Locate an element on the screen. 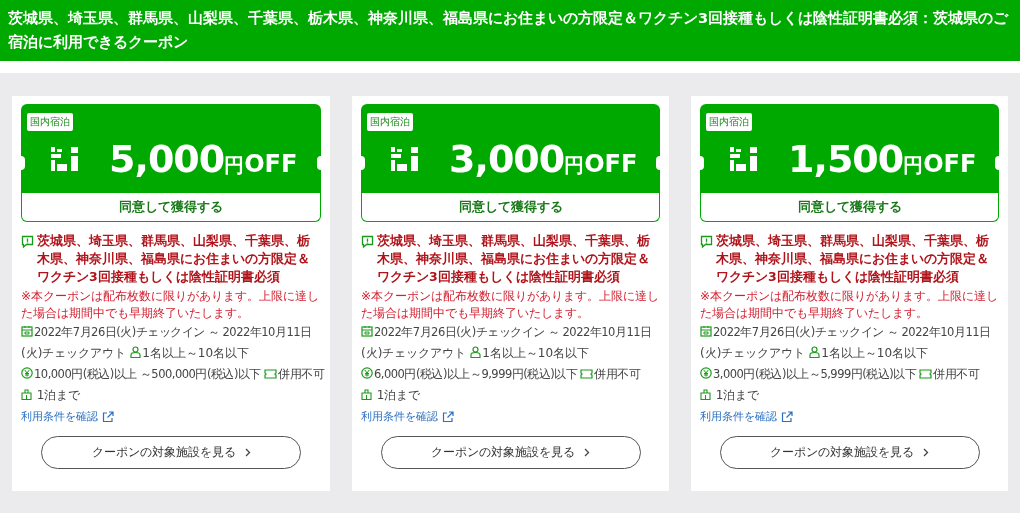 The width and height of the screenshot is (1024, 513). price-range: 3,000円(税込)以上～5,999円(税込)以下 is located at coordinates (815, 374).